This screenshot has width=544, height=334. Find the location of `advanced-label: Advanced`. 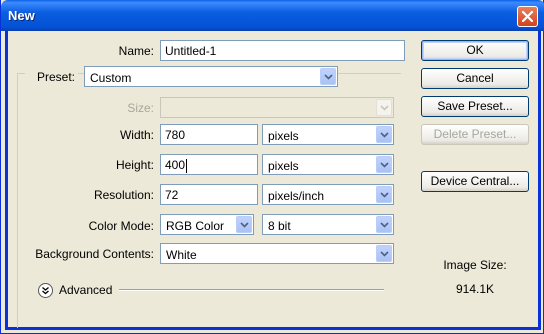

advanced-label: Advanced is located at coordinates (85, 290).